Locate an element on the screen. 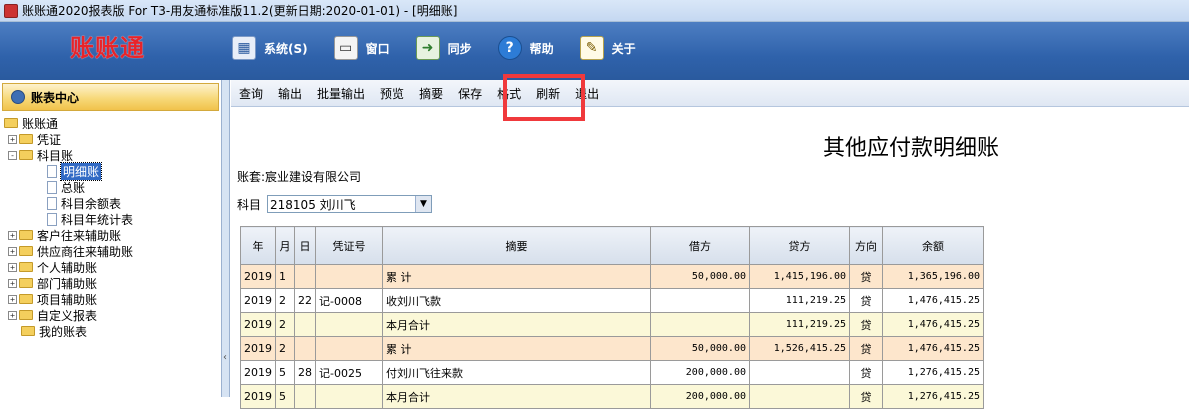 Image resolution: width=1189 pixels, height=409 pixels. document-icon is located at coordinates (52, 171).